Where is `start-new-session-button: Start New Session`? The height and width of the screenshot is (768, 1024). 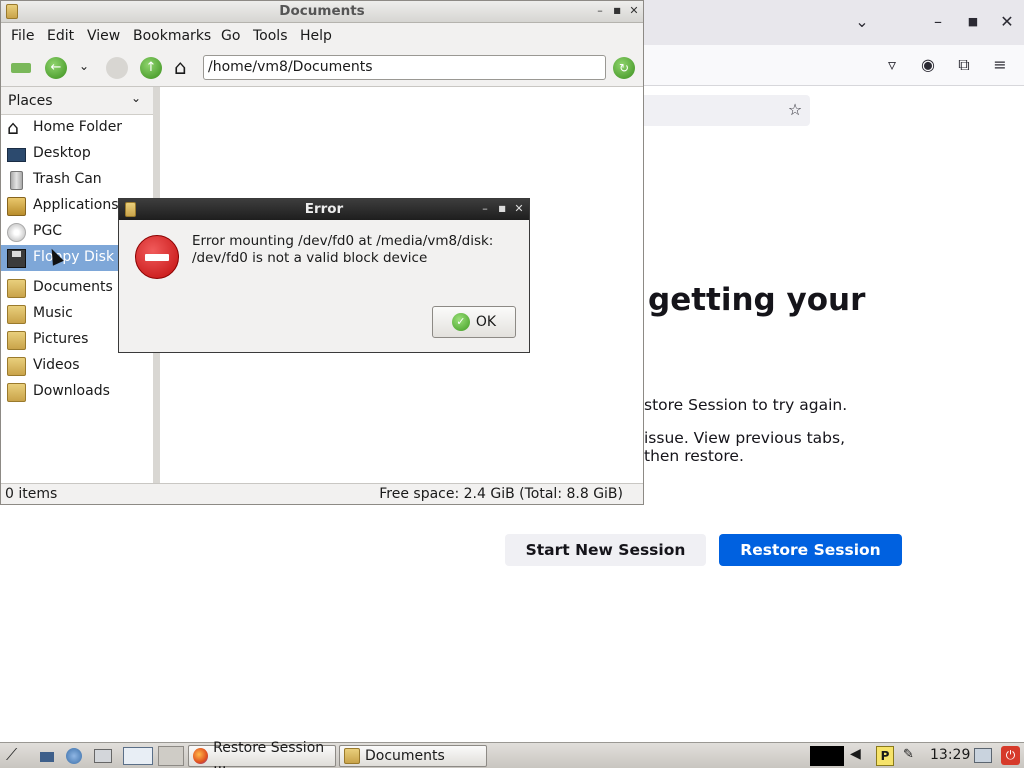 start-new-session-button: Start New Session is located at coordinates (605, 550).